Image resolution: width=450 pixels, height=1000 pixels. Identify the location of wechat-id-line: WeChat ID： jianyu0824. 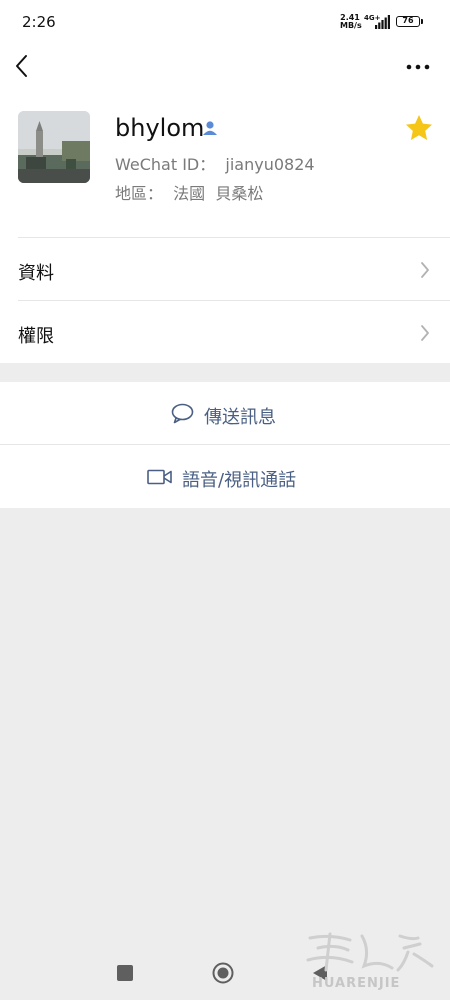
(215, 164).